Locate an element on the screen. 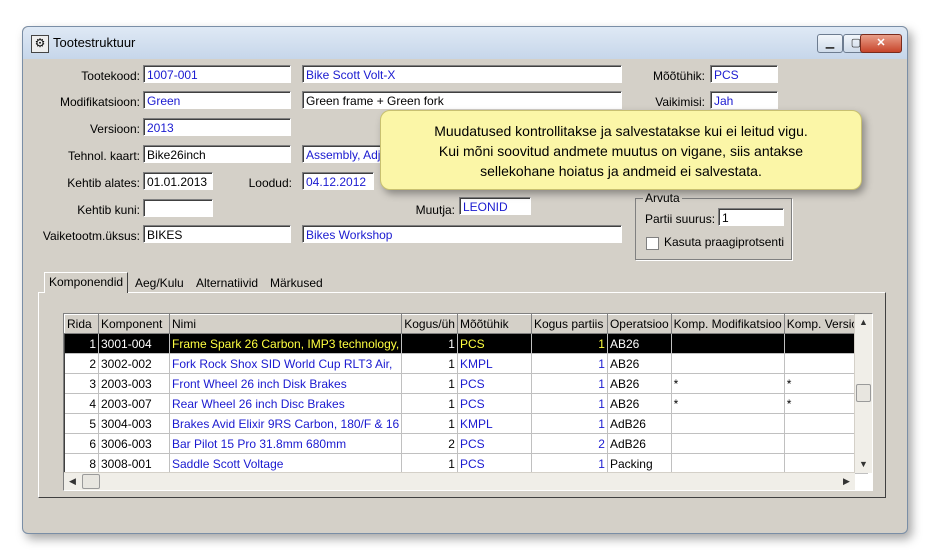 Image resolution: width=930 pixels, height=554 pixels. cell-komponent: 3002-002 is located at coordinates (134, 363).